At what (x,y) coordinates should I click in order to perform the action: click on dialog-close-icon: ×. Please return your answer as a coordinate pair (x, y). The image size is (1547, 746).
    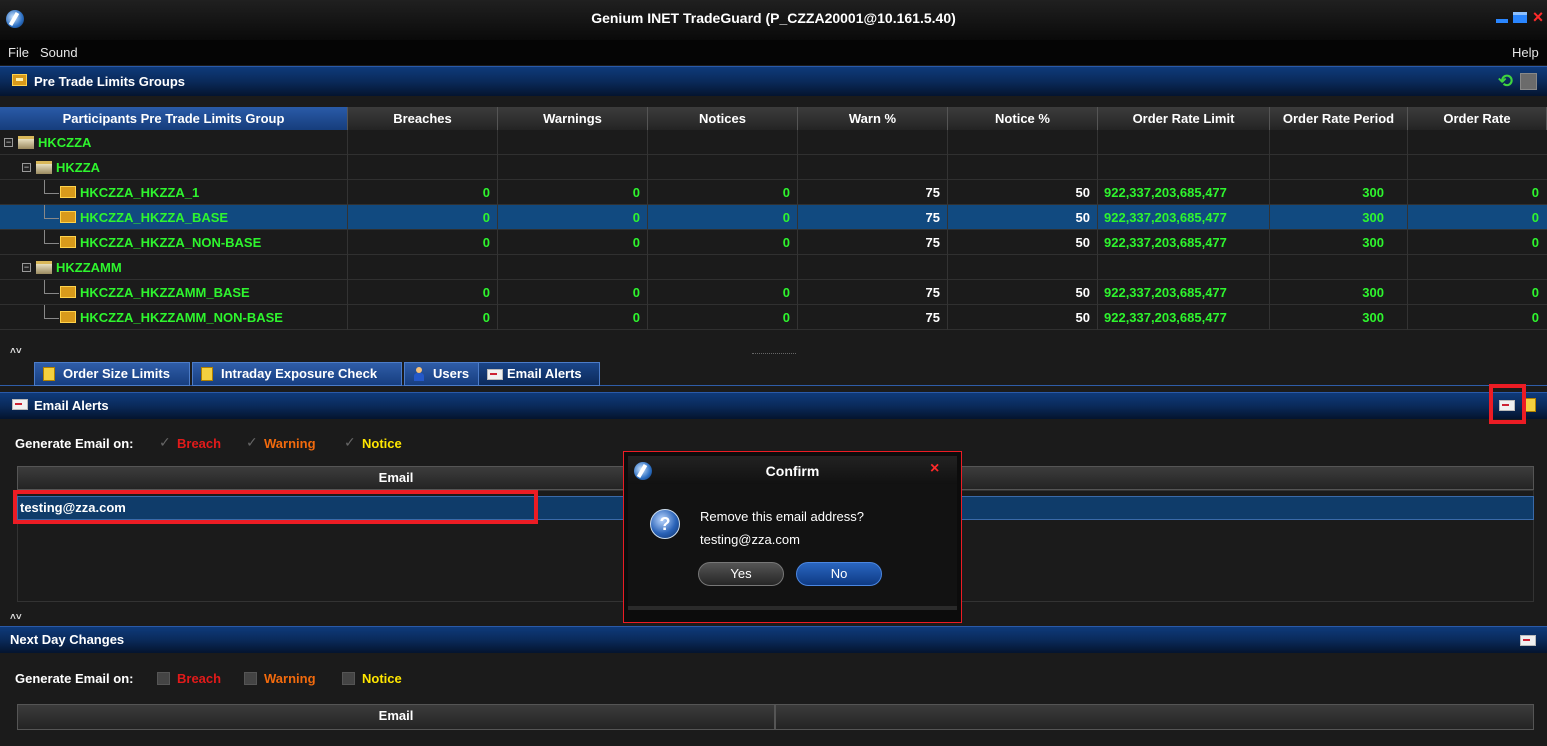
    Looking at the image, I should click on (934, 469).